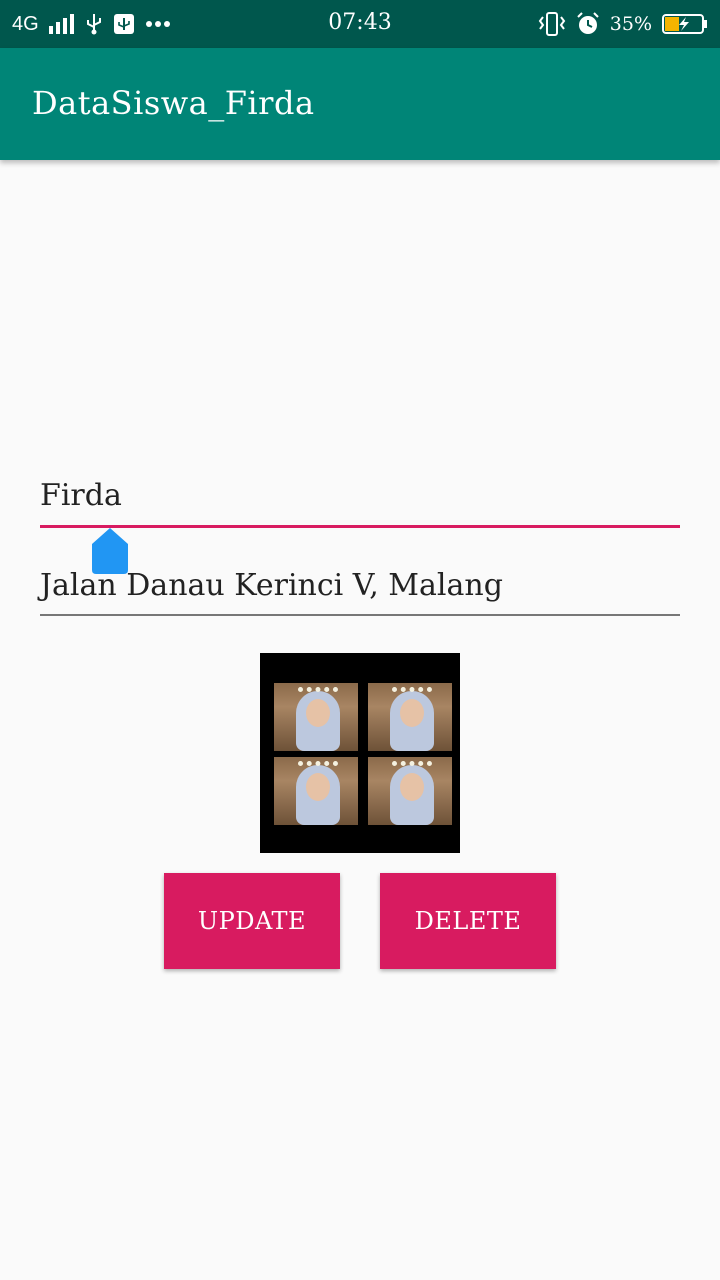 The width and height of the screenshot is (720, 1280). What do you see at coordinates (81, 495) in the screenshot?
I see `name-field-value: Firda` at bounding box center [81, 495].